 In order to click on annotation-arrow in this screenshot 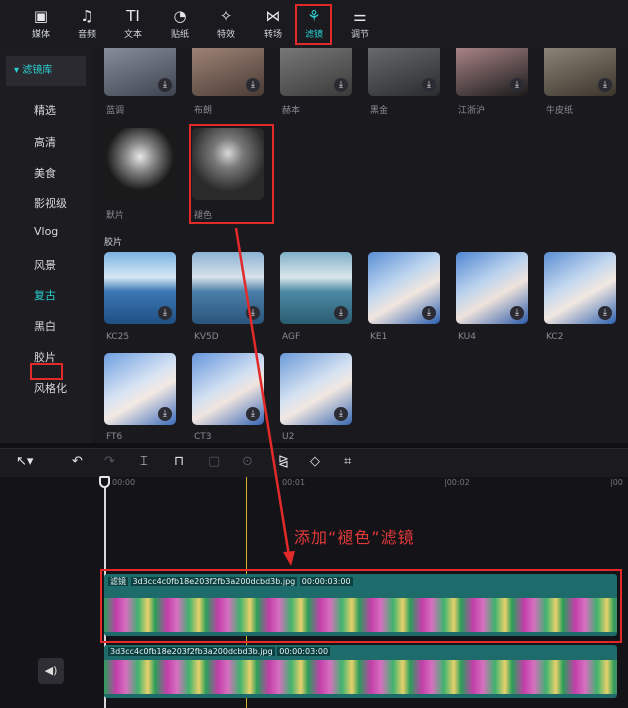, I will do `click(264, 396)`.